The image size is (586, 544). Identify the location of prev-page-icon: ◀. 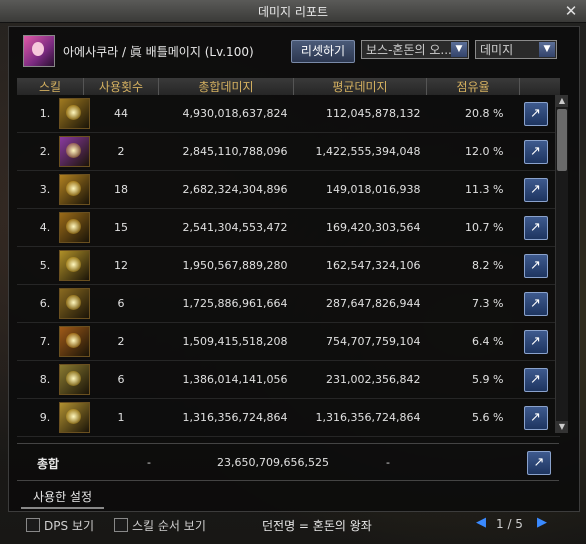
(481, 522).